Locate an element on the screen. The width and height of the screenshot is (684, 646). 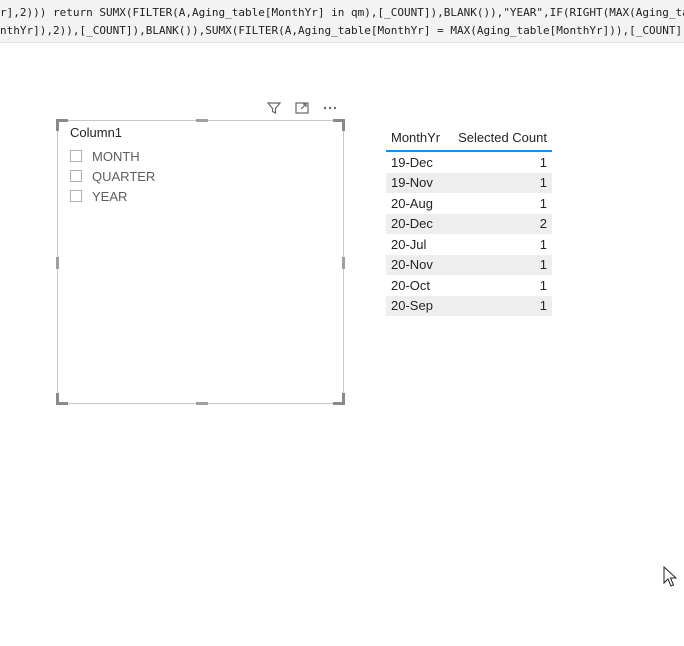
resize-handle-right is located at coordinates (343, 263).